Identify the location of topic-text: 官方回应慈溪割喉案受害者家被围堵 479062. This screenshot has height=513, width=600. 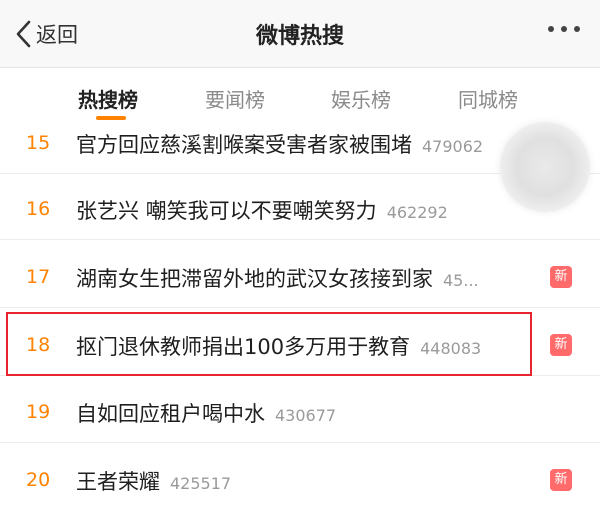
(279, 144).